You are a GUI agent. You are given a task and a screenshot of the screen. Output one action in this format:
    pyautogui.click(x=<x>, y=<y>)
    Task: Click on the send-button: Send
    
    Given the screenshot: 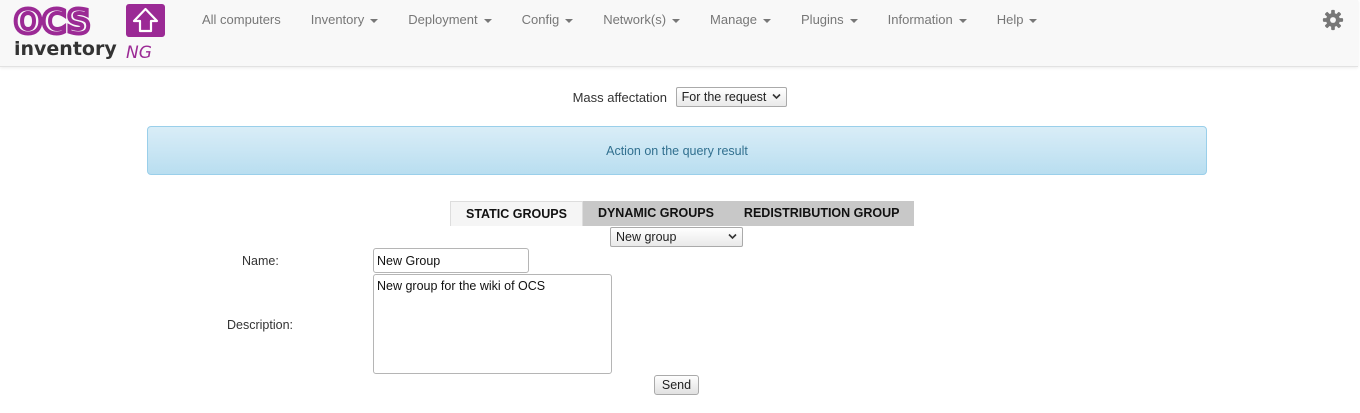 What is the action you would take?
    pyautogui.click(x=676, y=385)
    